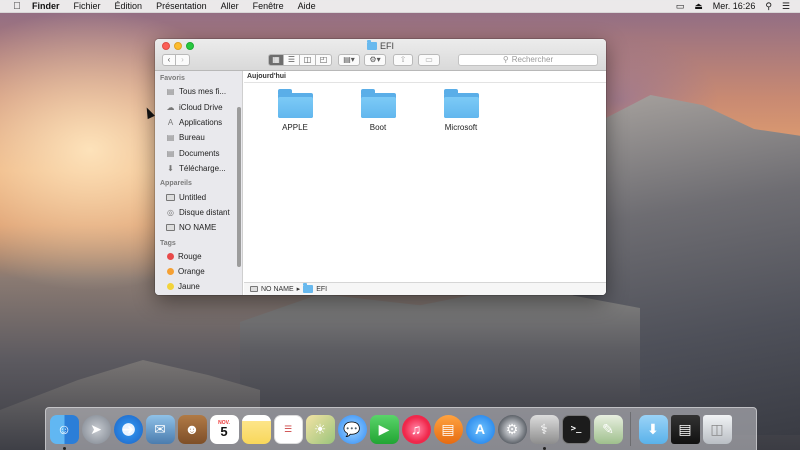 This screenshot has width=800, height=450. I want to click on path-bar: NO NAME ▸ EFI, so click(425, 288).